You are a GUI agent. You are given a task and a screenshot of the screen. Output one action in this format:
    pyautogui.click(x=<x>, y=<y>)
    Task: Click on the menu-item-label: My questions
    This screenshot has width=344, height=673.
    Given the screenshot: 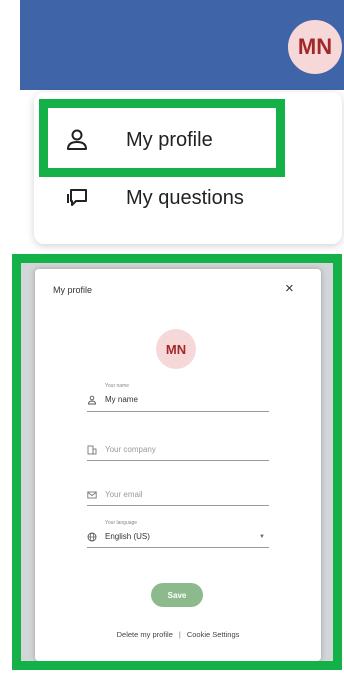 What is the action you would take?
    pyautogui.click(x=185, y=197)
    